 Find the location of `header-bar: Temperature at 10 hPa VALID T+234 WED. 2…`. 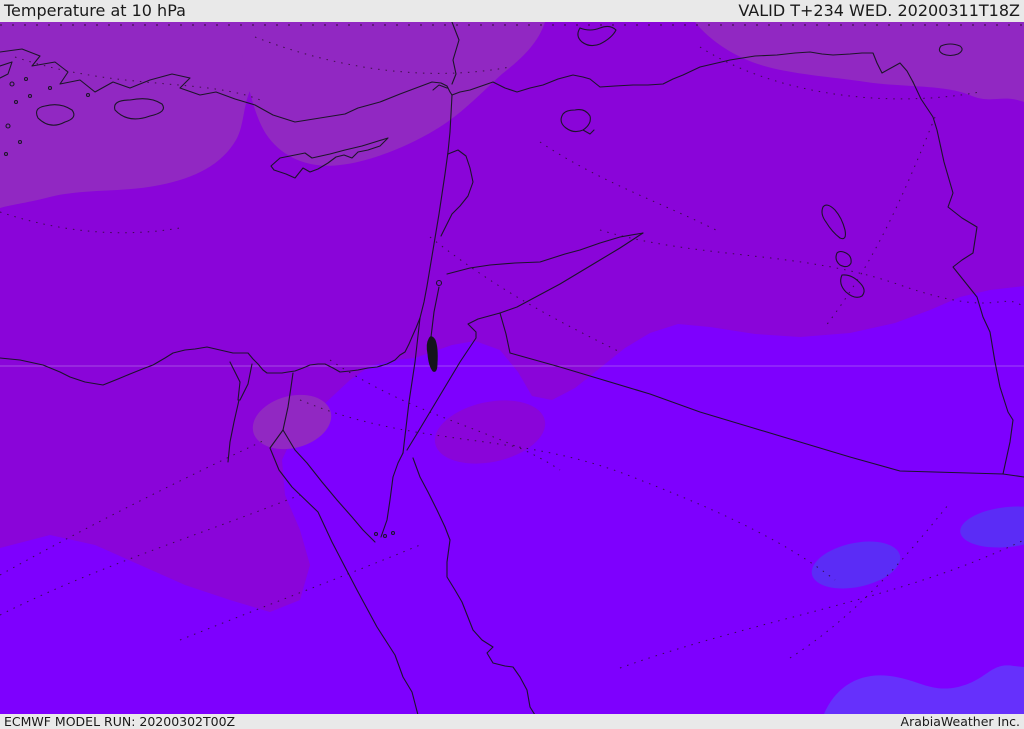

header-bar: Temperature at 10 hPa VALID T+234 WED. 2… is located at coordinates (512, 11).